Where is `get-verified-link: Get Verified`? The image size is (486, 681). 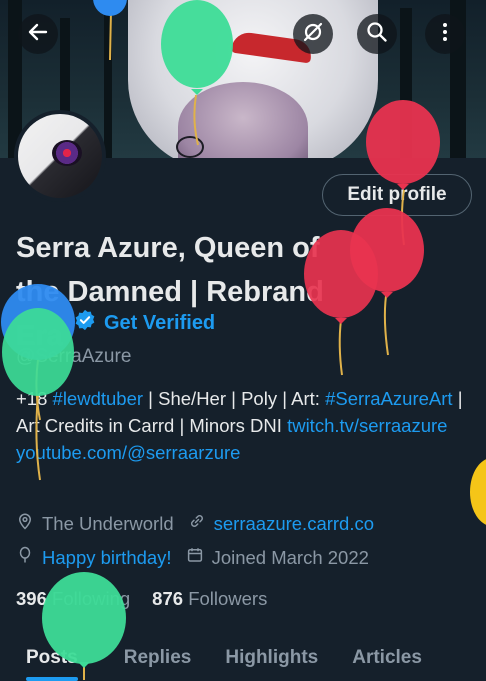 get-verified-link: Get Verified is located at coordinates (144, 323).